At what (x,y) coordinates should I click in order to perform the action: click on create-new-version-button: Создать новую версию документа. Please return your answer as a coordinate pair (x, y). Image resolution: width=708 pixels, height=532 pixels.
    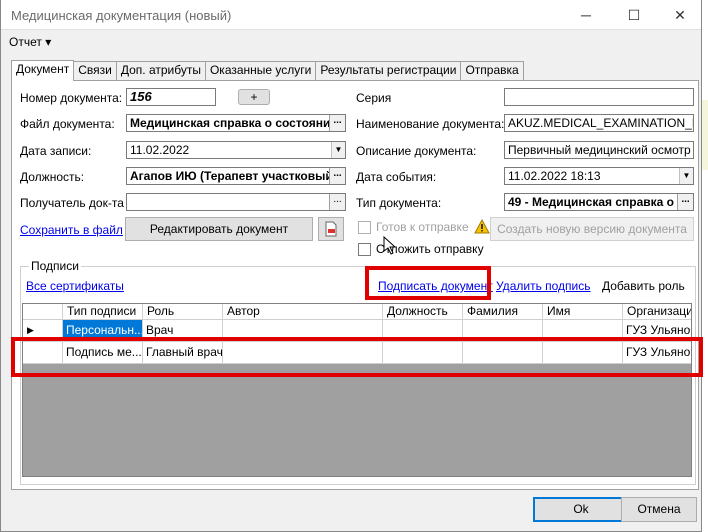
    Looking at the image, I should click on (592, 229).